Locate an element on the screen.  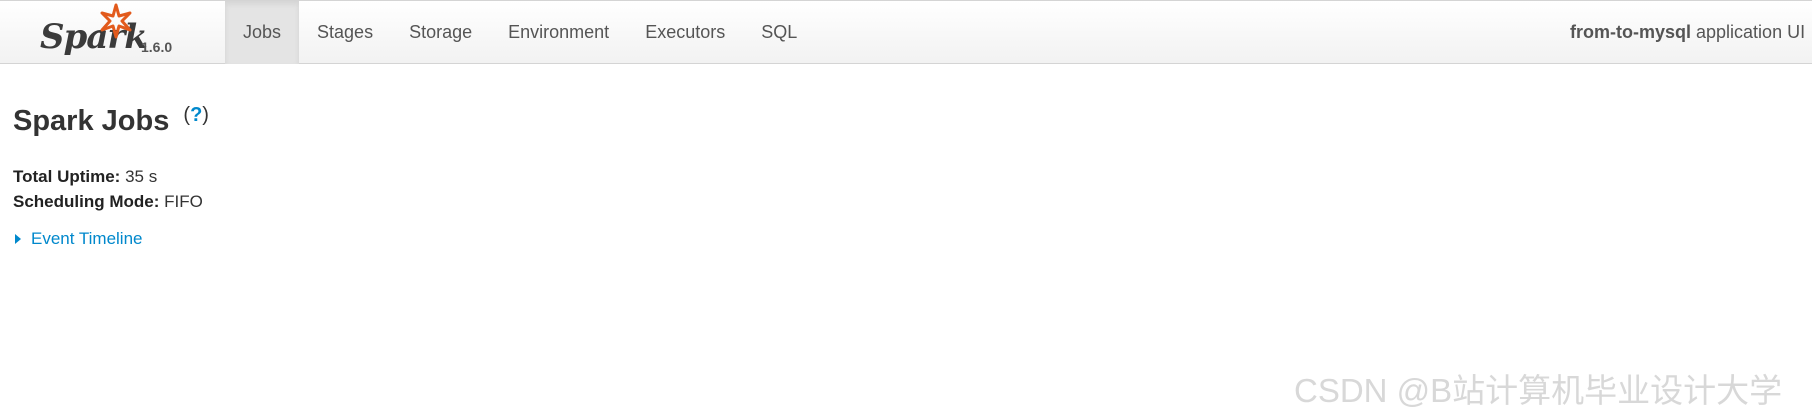
page-title-row: Spark Jobs (?) is located at coordinates (111, 121).